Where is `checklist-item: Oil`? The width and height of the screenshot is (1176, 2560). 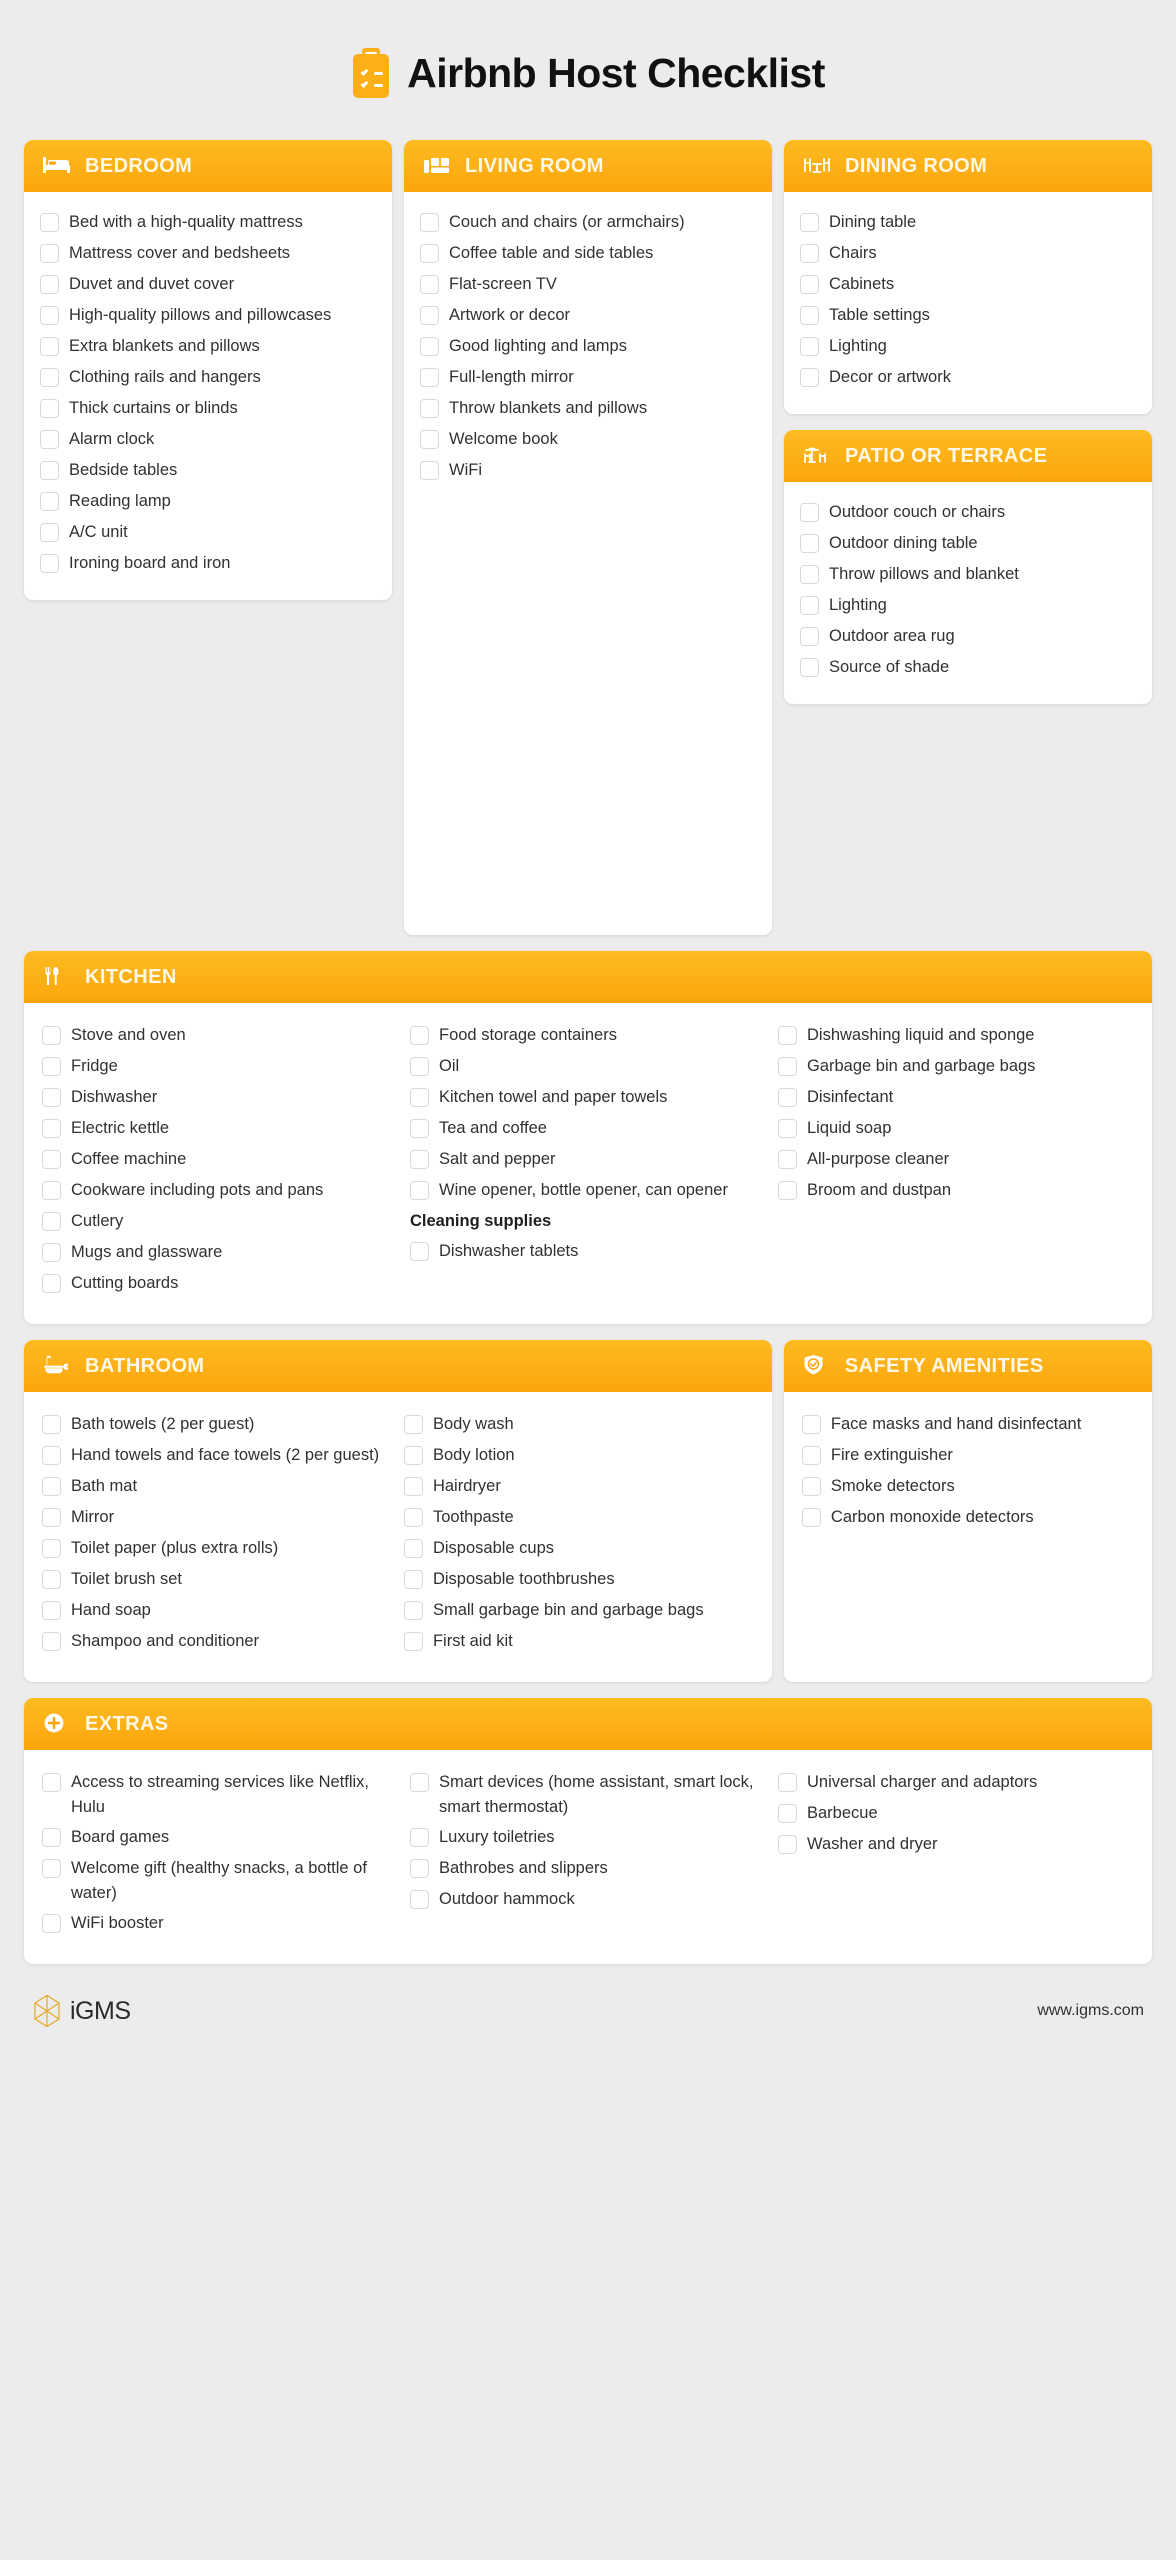 checklist-item: Oil is located at coordinates (588, 1067).